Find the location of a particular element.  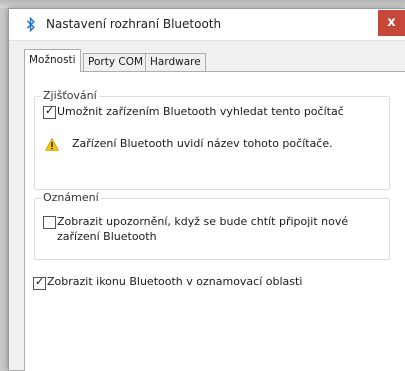

warning-icon is located at coordinates (52, 144).